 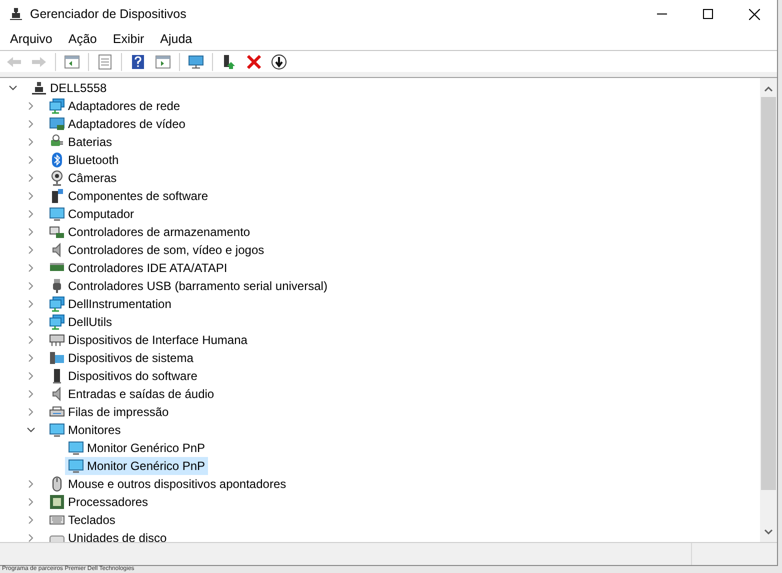 I want to click on tree-item: DellUtils, so click(x=81, y=322).